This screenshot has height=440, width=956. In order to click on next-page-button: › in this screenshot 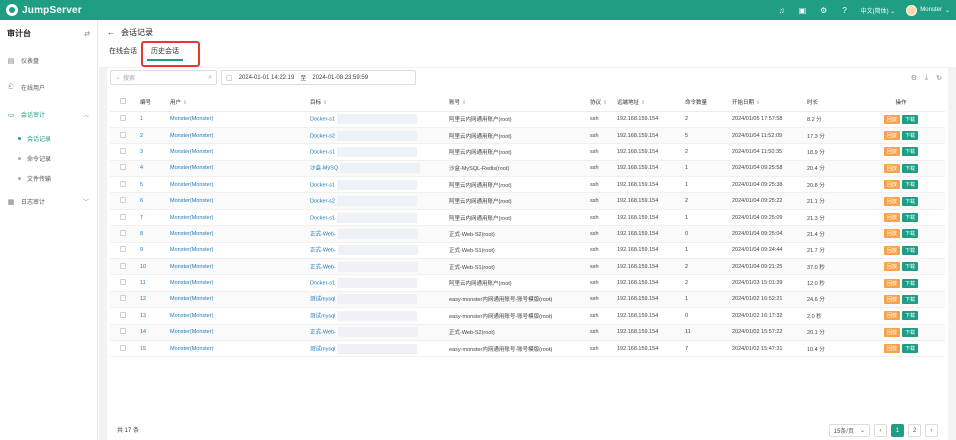, I will do `click(931, 430)`.